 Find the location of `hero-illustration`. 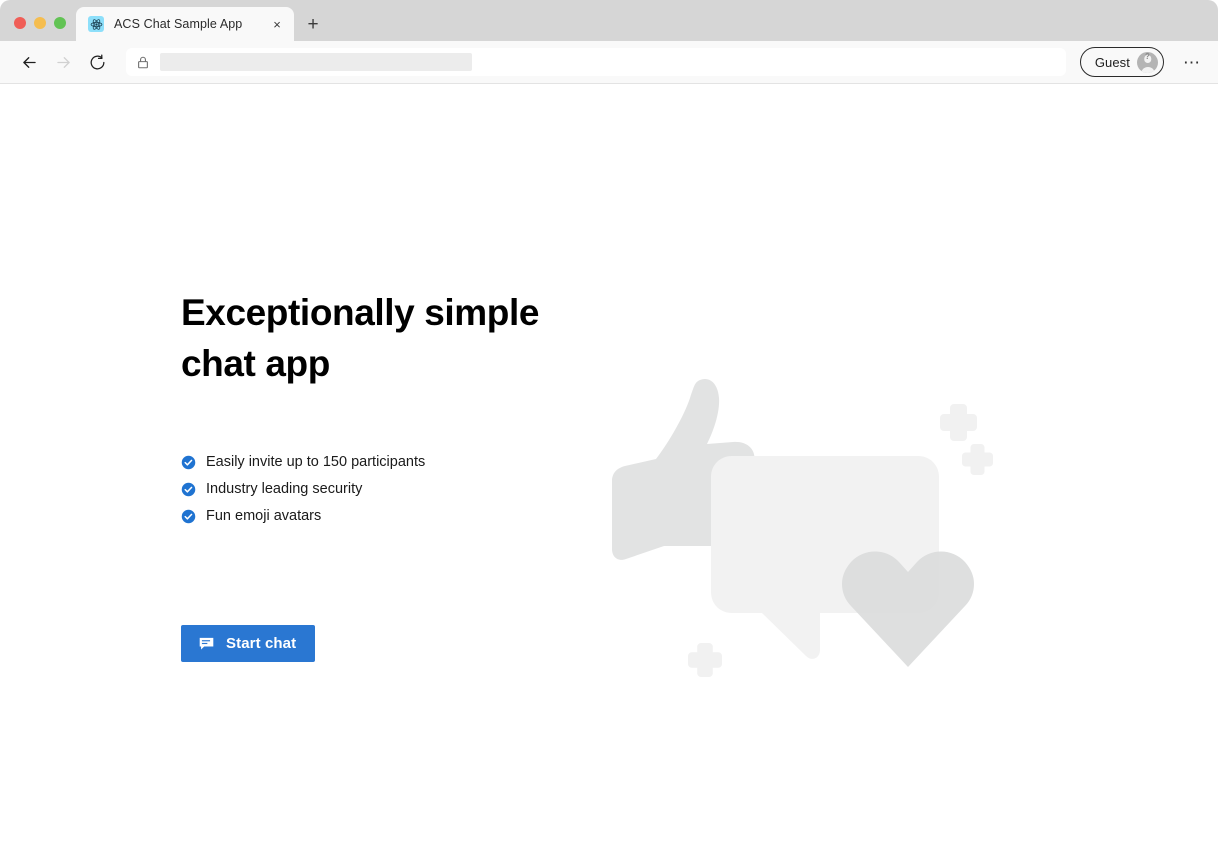

hero-illustration is located at coordinates (811, 534).